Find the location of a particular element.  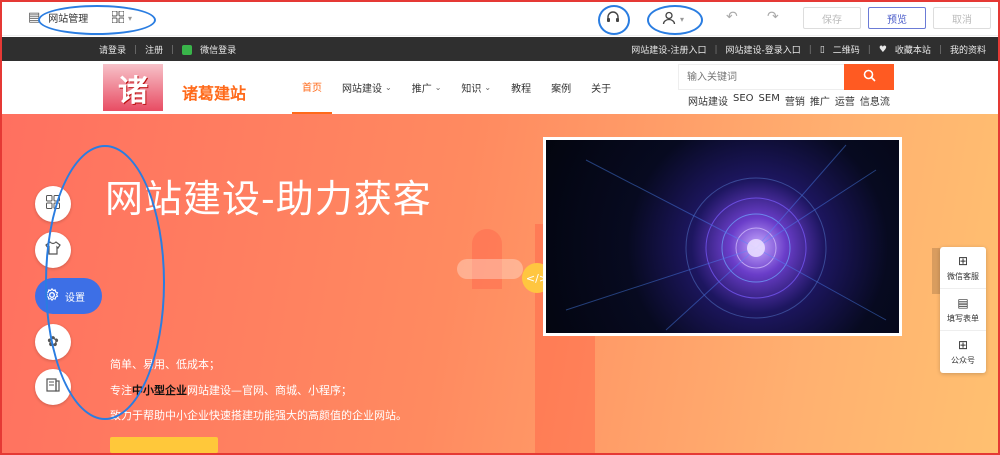

cancel-button: 取消 is located at coordinates (962, 18).